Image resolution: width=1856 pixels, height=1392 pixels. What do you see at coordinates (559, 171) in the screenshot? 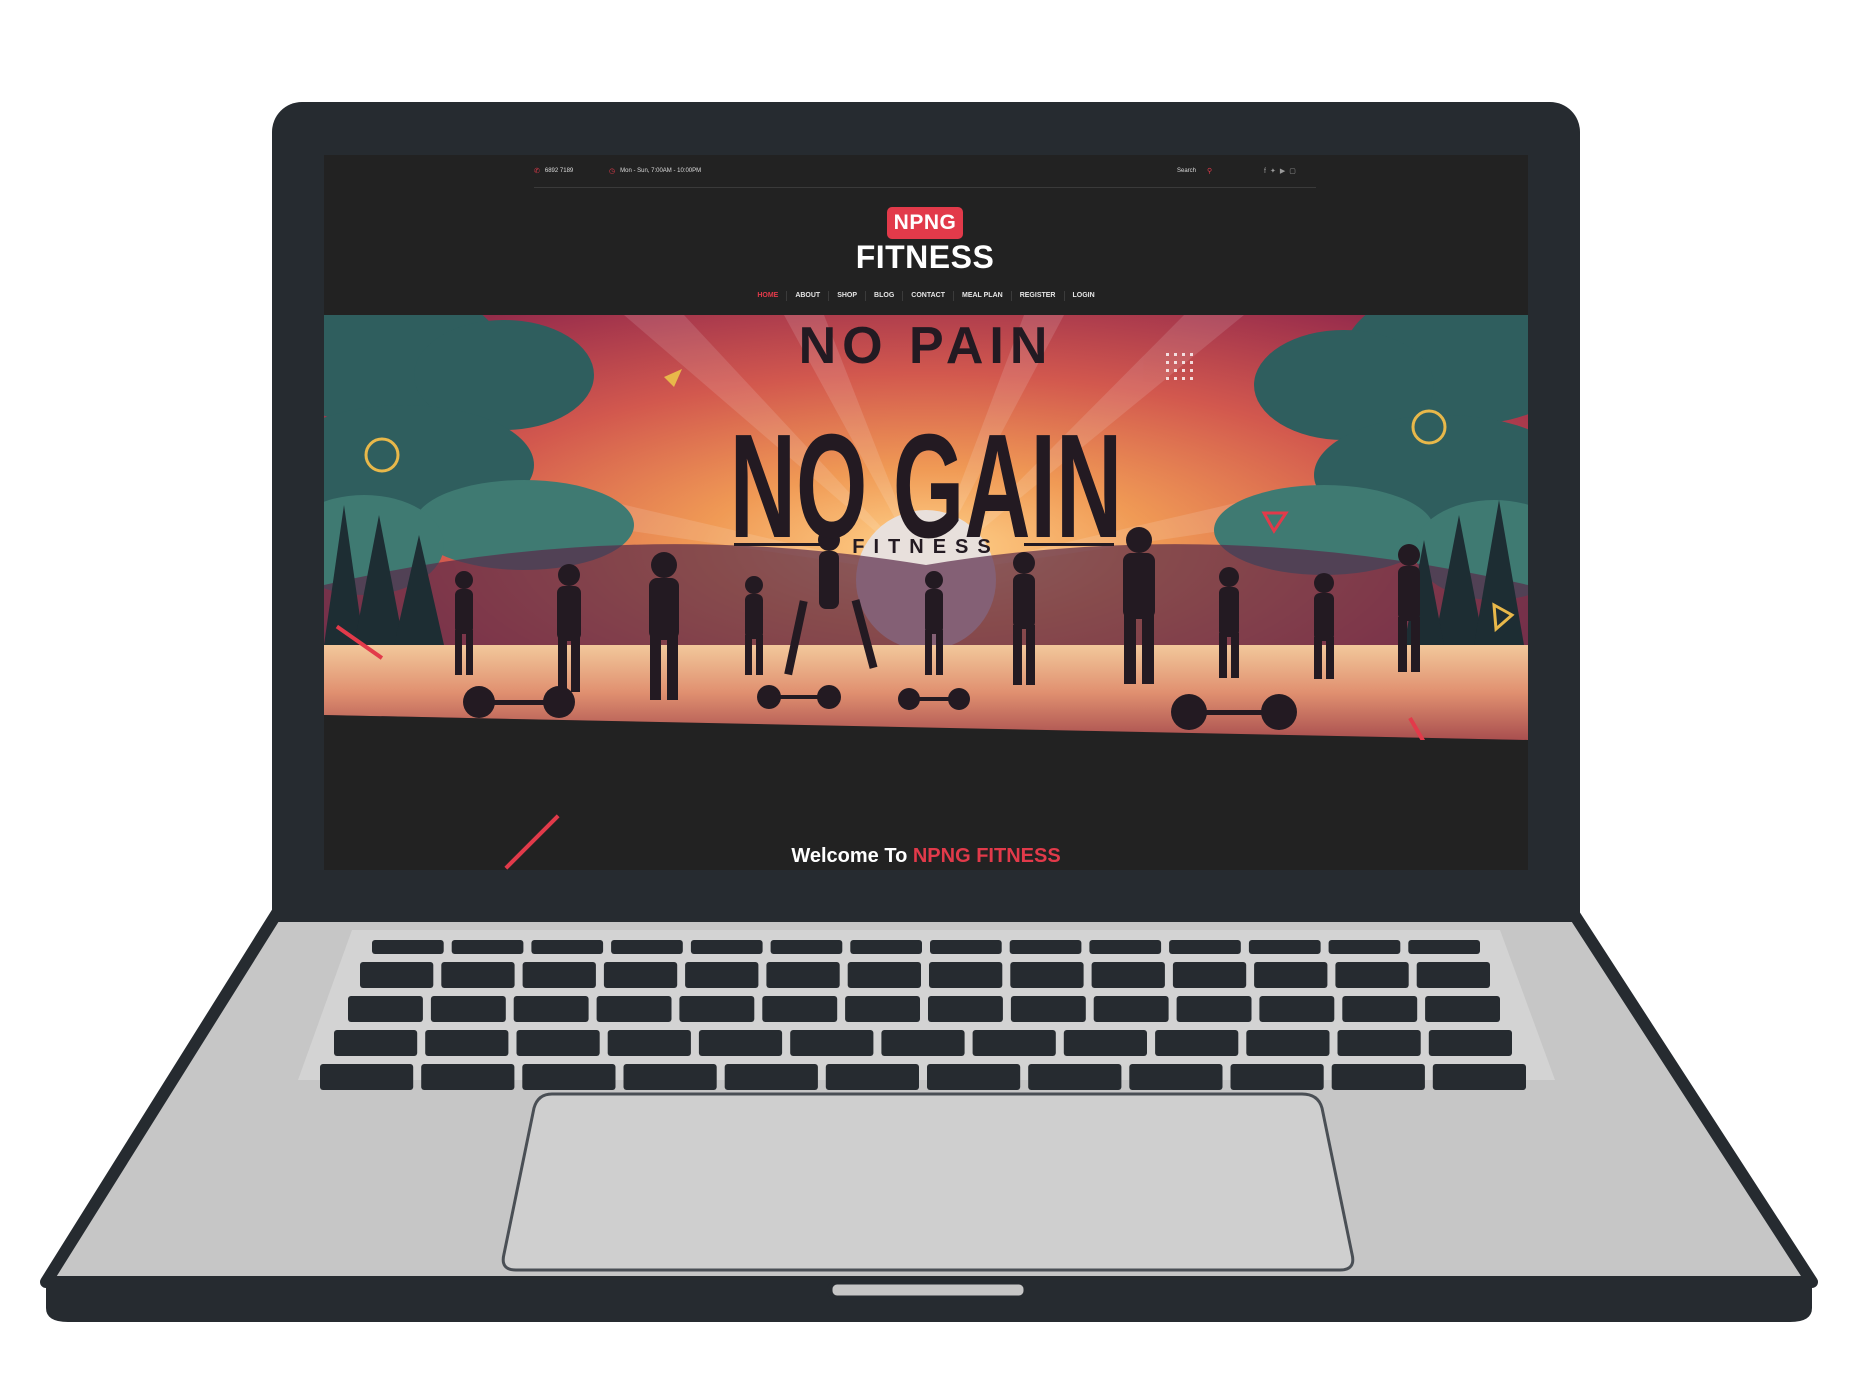
I see `phone-number: 6892 7189` at bounding box center [559, 171].